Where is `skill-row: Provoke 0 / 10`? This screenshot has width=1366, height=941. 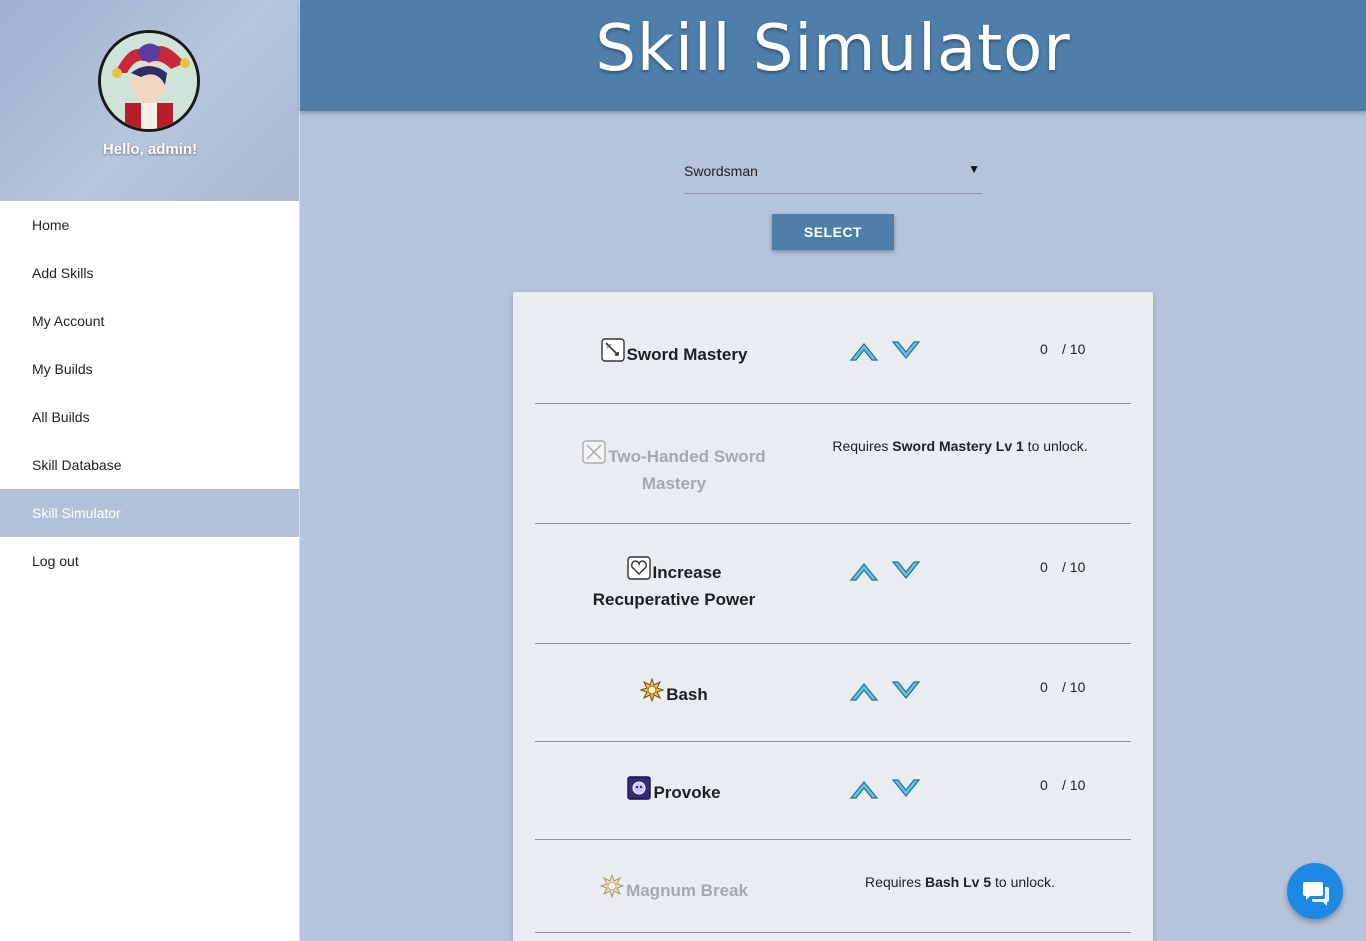
skill-row: Provoke 0 / 10 is located at coordinates (833, 791).